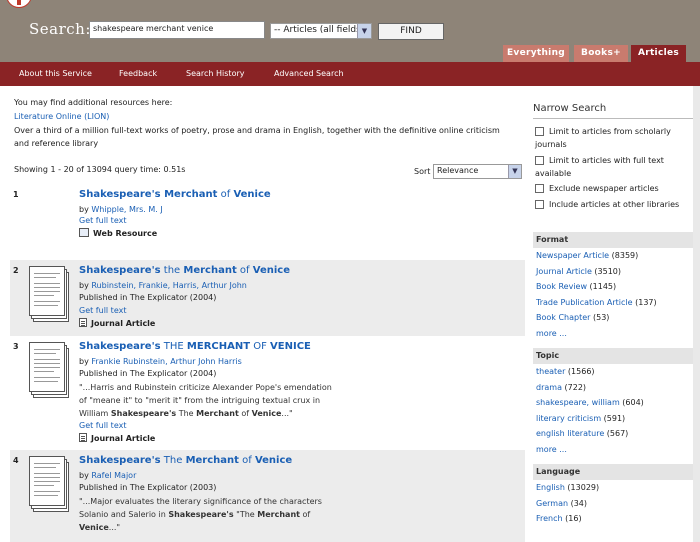  I want to click on find-button: FIND, so click(411, 31).